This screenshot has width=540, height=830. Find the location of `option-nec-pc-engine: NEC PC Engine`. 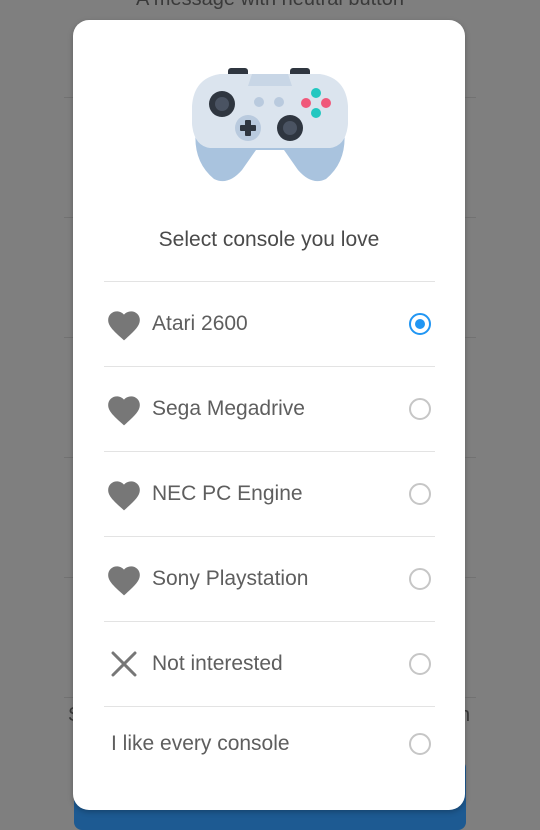

option-nec-pc-engine: NEC PC Engine is located at coordinates (269, 494).